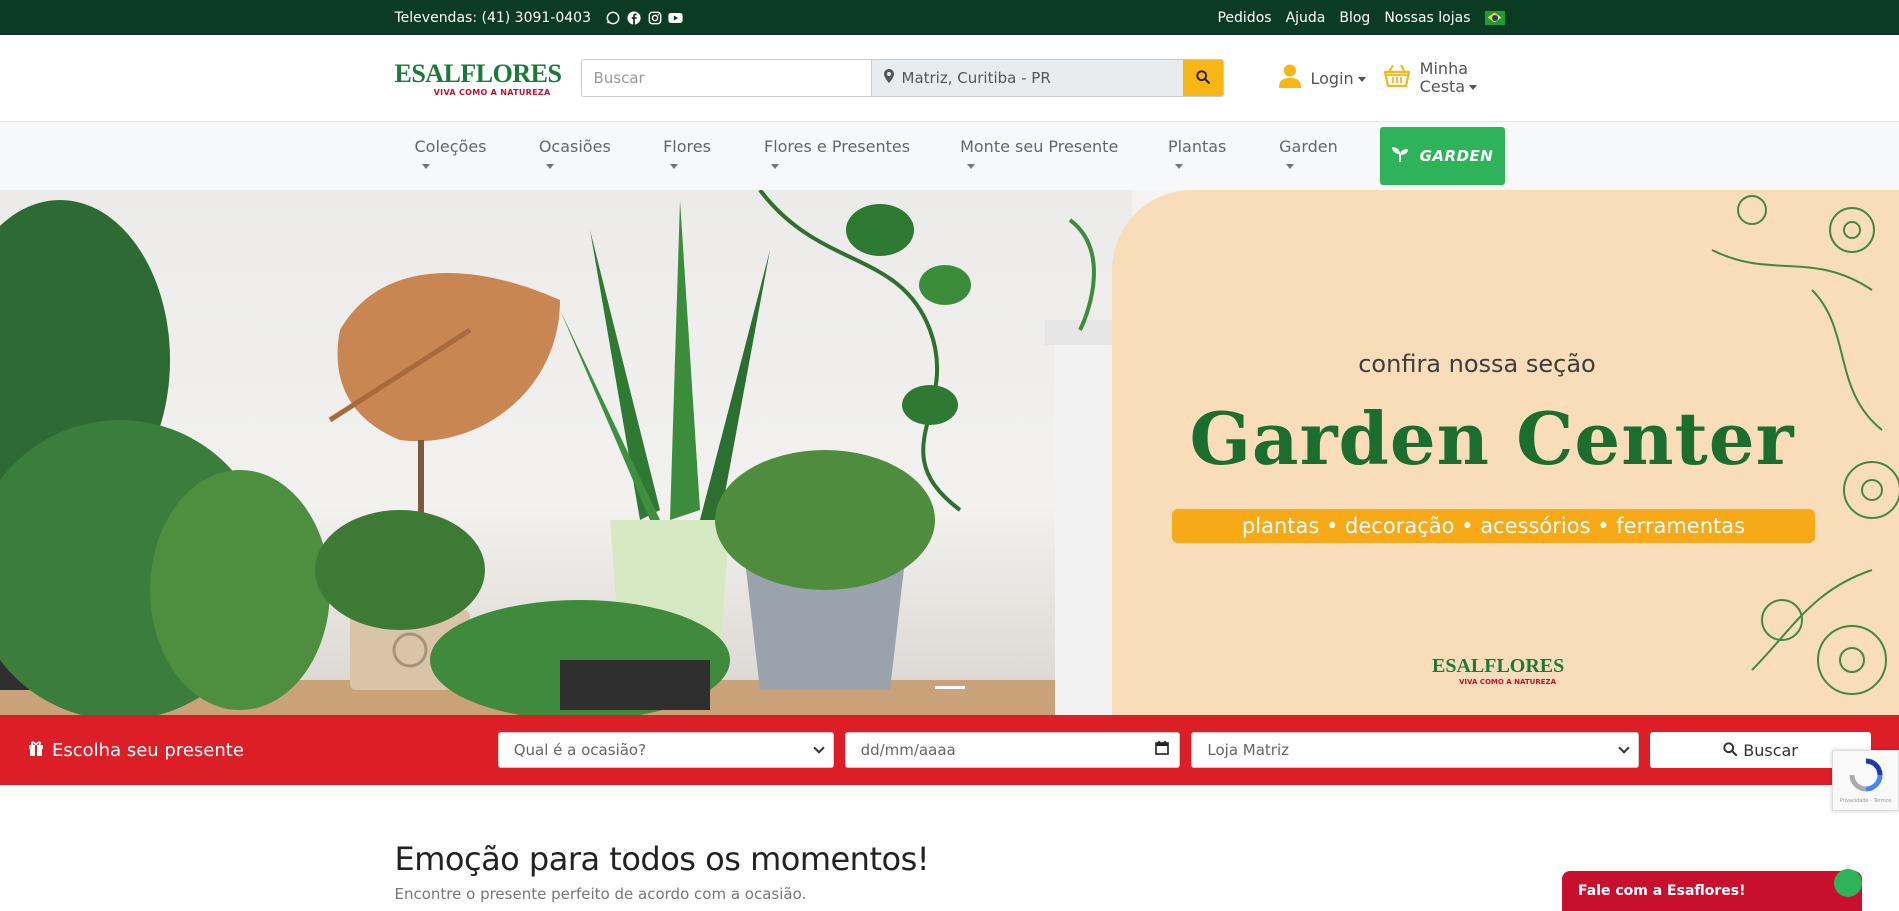 The width and height of the screenshot is (1899, 911). I want to click on gift-search-label-text: Escolha seu presente, so click(148, 750).